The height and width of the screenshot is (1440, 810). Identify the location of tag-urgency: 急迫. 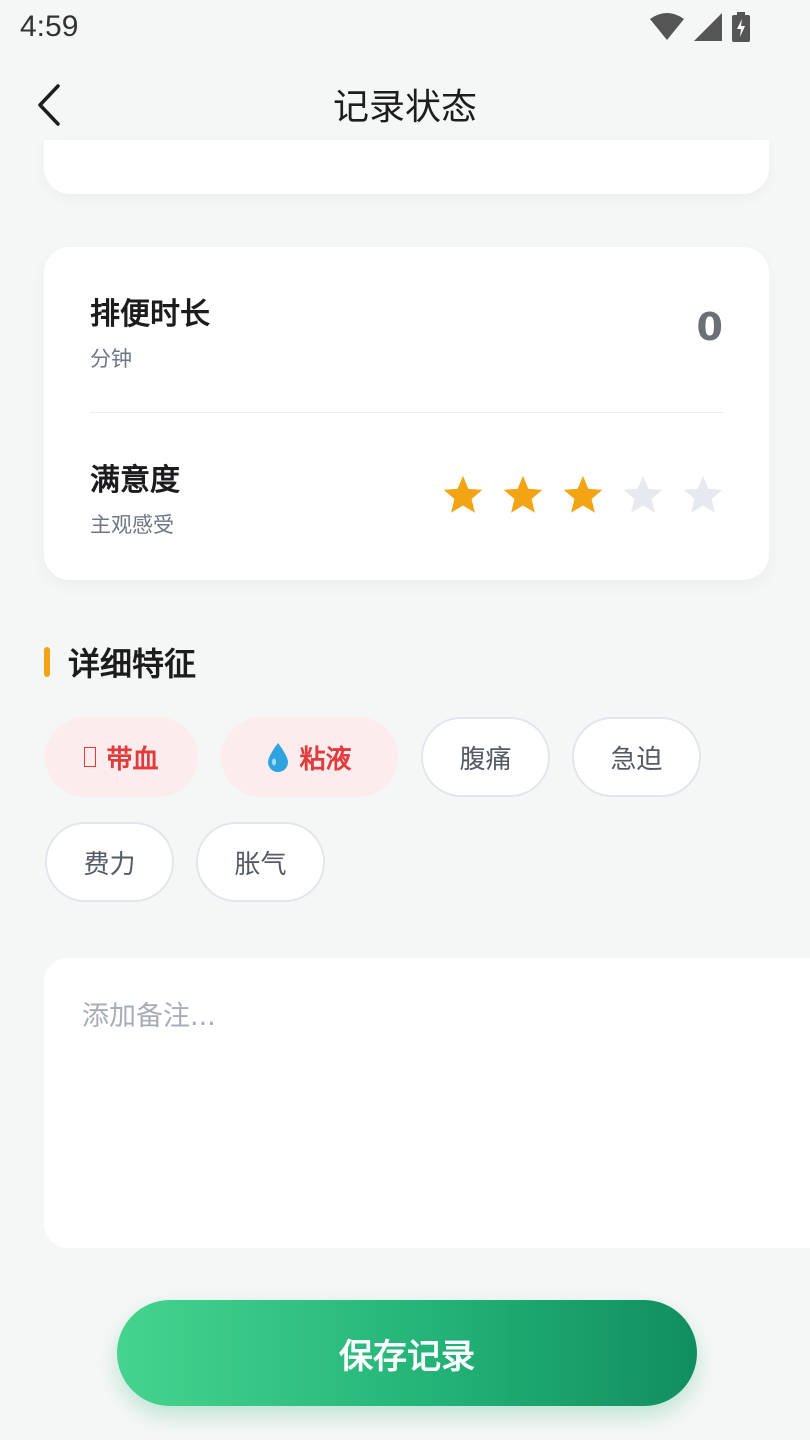
(636, 757).